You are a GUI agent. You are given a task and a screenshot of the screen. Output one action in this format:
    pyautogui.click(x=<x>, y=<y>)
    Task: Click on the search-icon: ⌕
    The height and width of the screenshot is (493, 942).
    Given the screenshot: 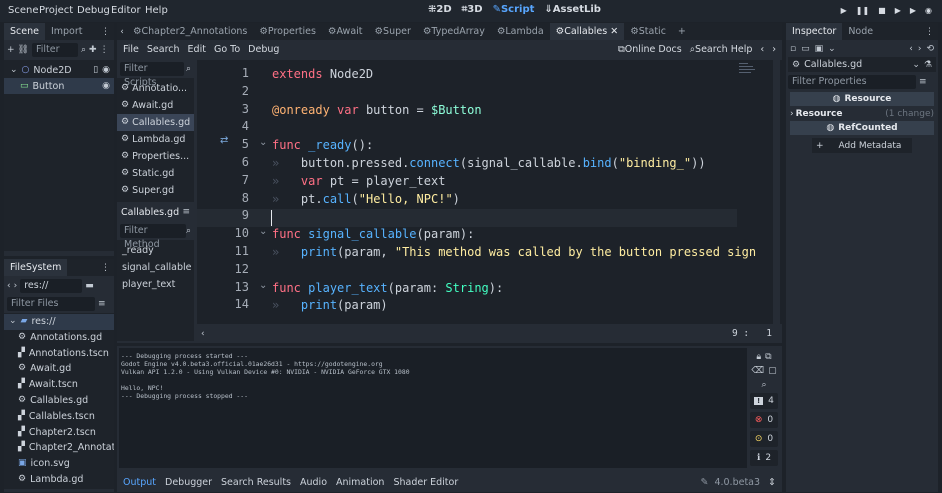 What is the action you would take?
    pyautogui.click(x=763, y=385)
    